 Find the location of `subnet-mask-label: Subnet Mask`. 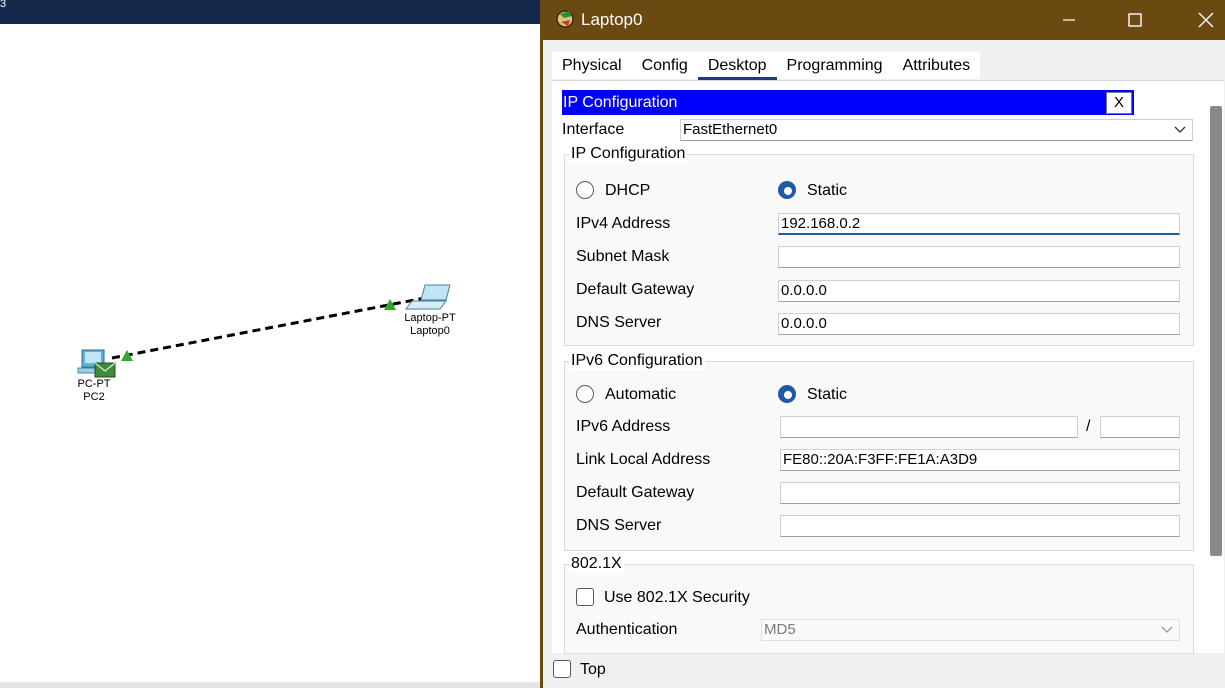

subnet-mask-label: Subnet Mask is located at coordinates (623, 256).